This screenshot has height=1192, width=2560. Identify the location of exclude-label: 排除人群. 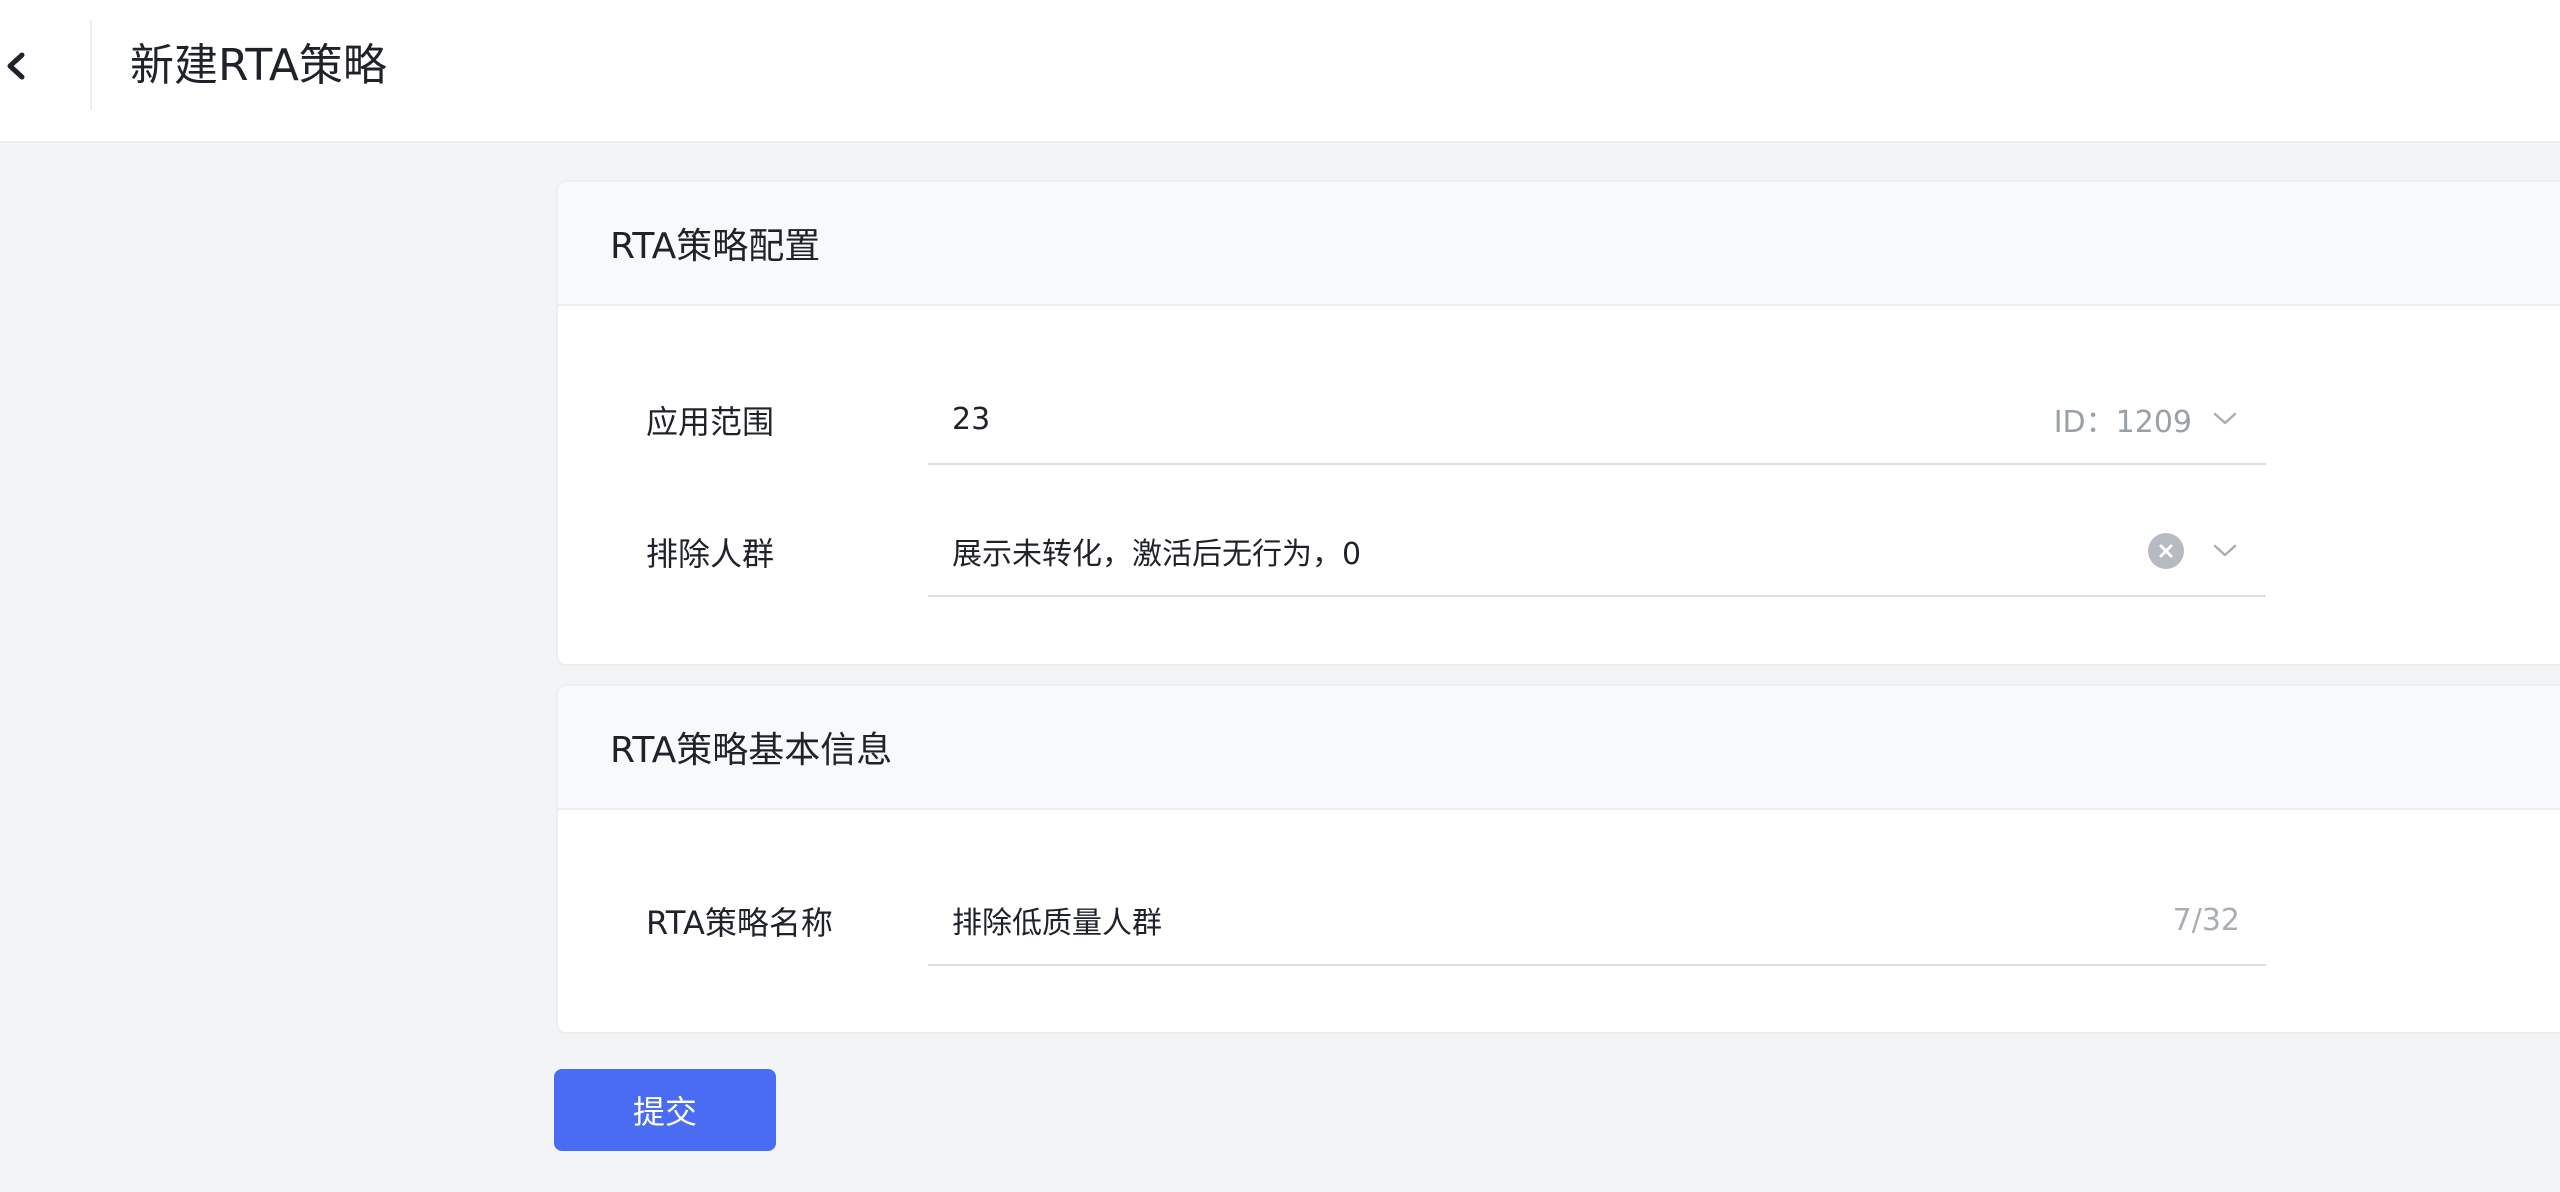
(710, 554).